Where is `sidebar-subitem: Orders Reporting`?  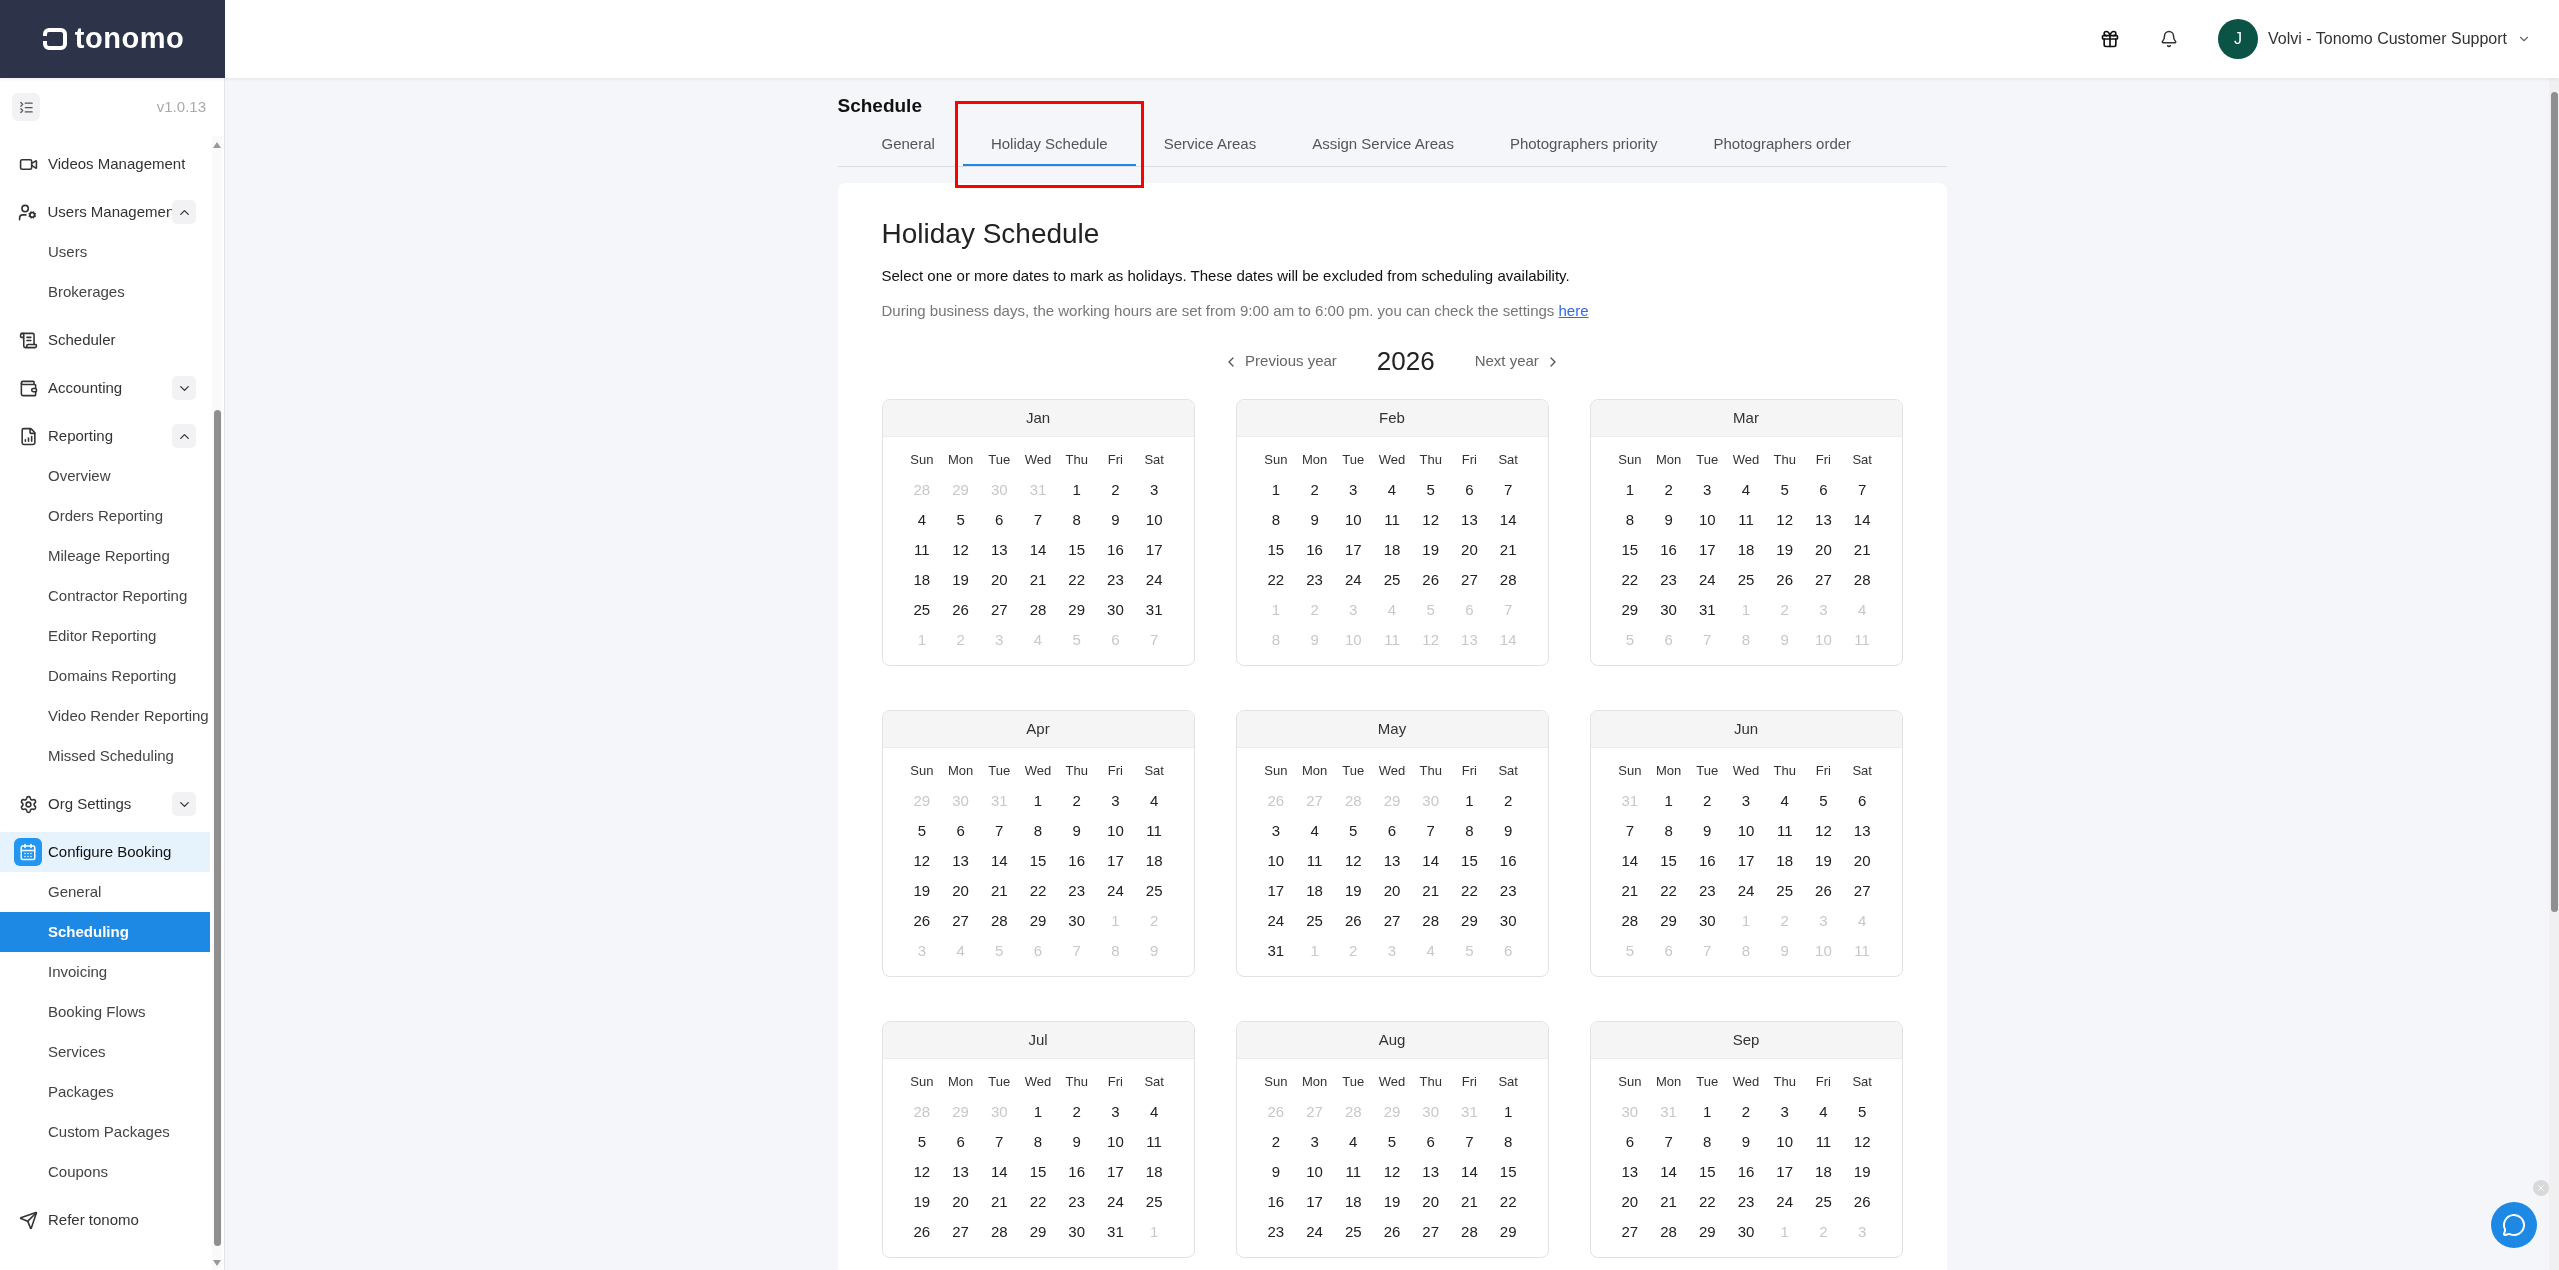
sidebar-subitem: Orders Reporting is located at coordinates (105, 516).